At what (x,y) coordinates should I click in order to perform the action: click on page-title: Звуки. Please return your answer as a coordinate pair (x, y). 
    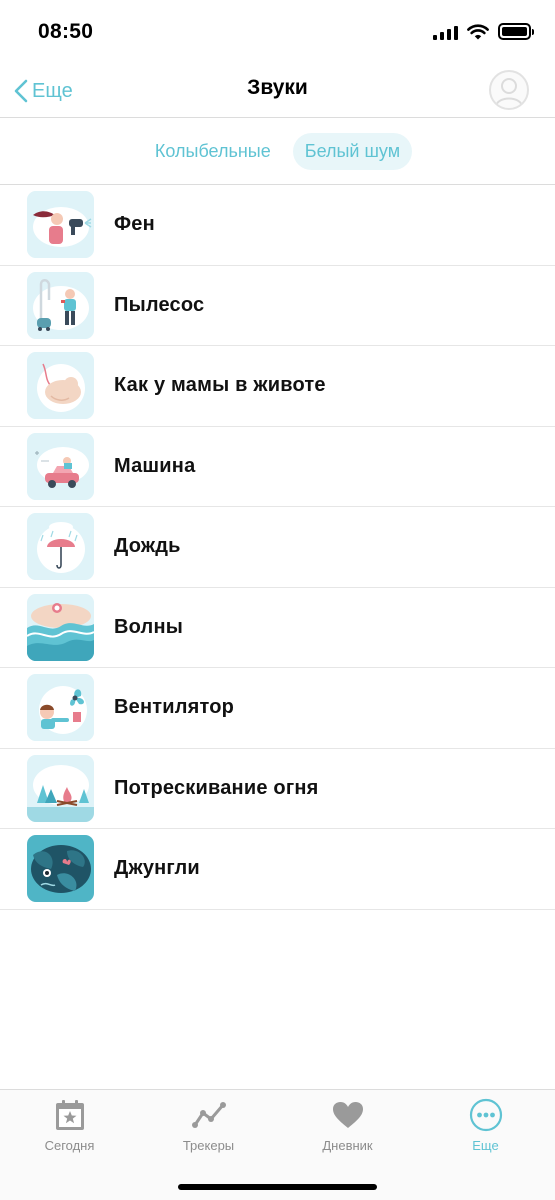
    Looking at the image, I should click on (277, 87).